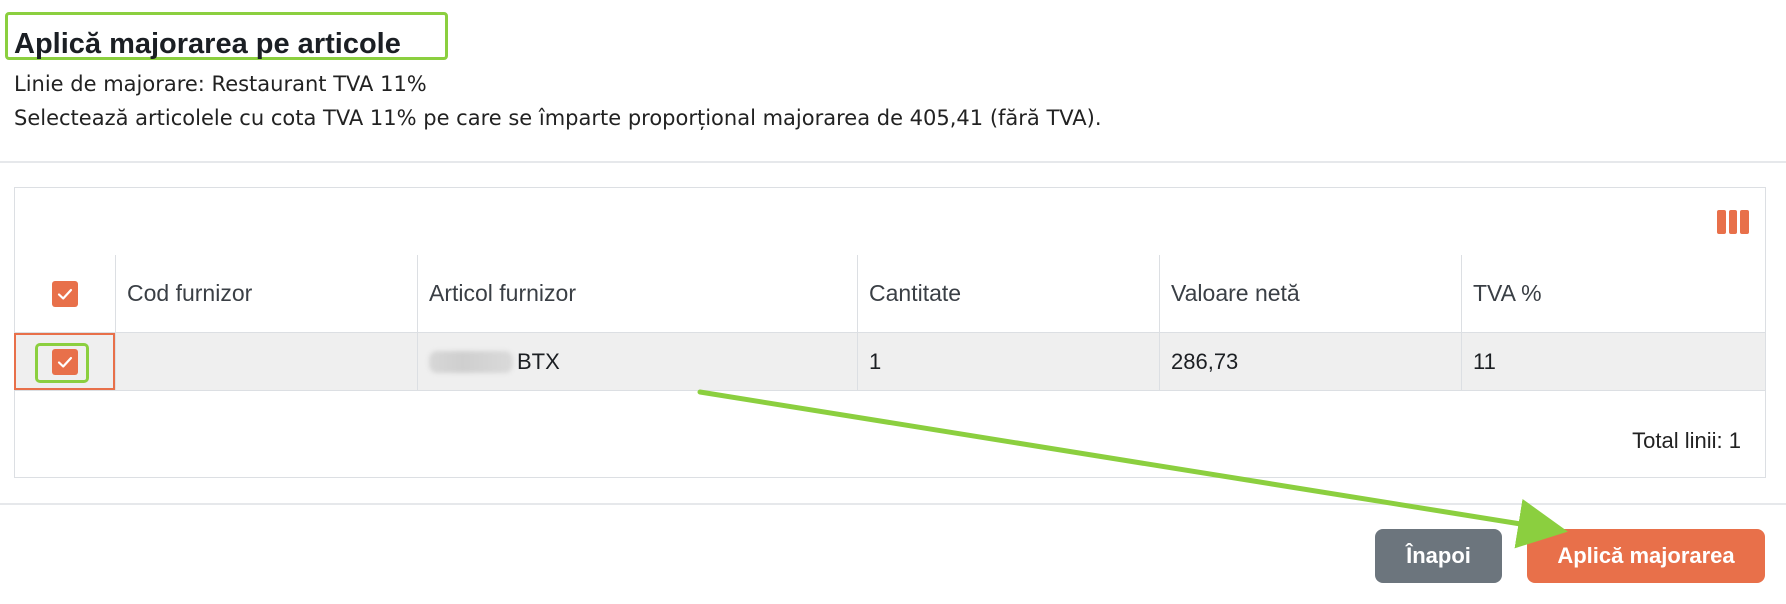 This screenshot has width=1786, height=604. What do you see at coordinates (1614, 293) in the screenshot?
I see `column-header-tva: TVA %` at bounding box center [1614, 293].